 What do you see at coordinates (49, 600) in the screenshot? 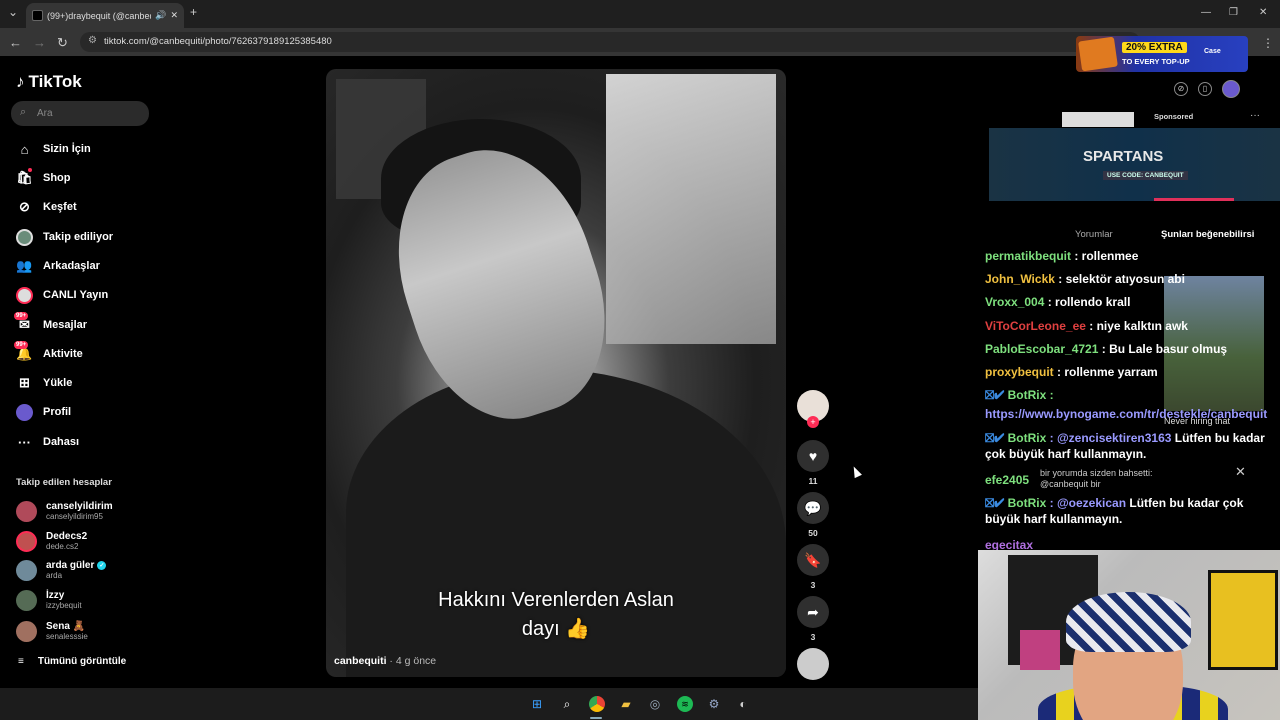
I see `following-account: İzzy izzybequit` at bounding box center [49, 600].